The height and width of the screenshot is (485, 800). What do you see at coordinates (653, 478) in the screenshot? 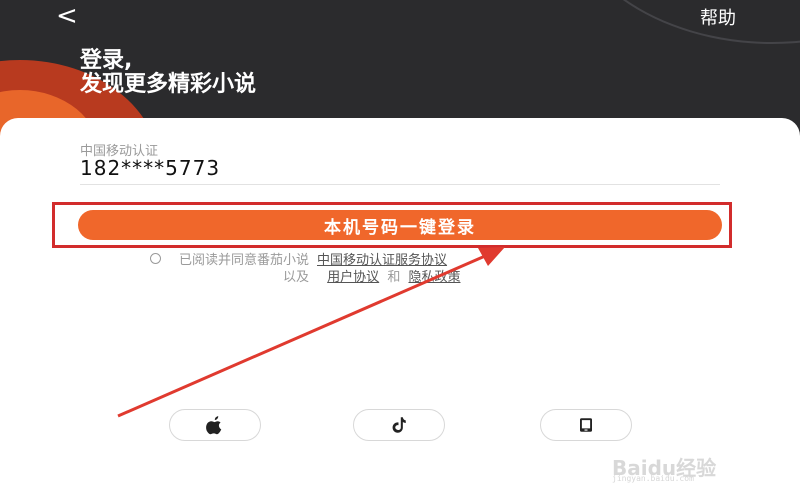
I see `watermark-url: jingyan.baidu.com` at bounding box center [653, 478].